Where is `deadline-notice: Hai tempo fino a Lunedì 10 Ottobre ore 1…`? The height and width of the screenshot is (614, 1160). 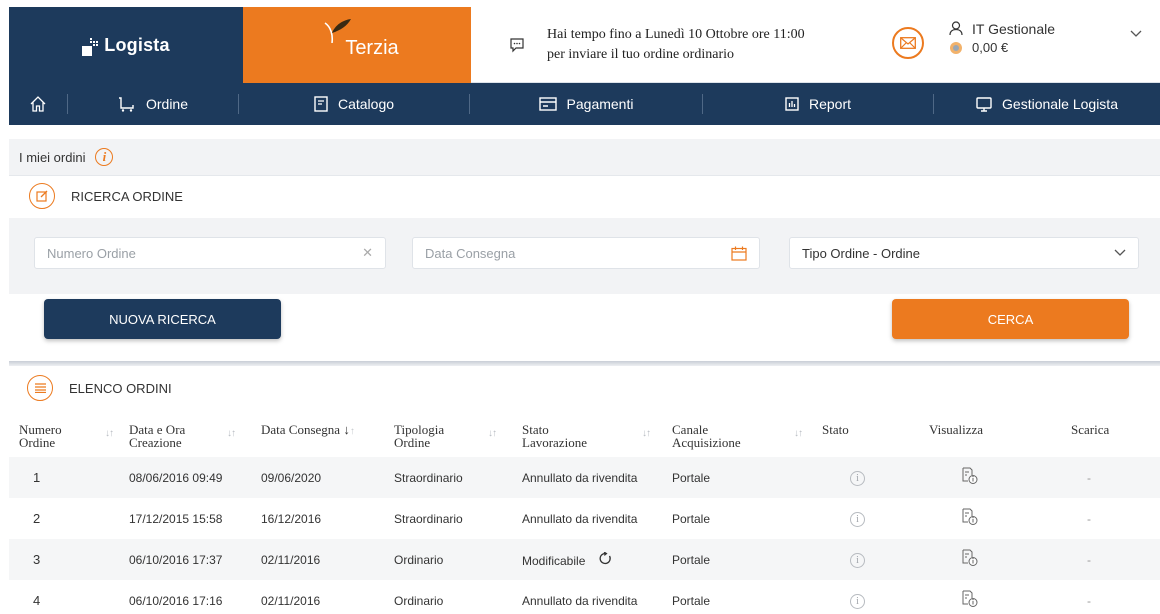
deadline-notice: Hai tempo fino a Lunedì 10 Ottobre ore 1… is located at coordinates (677, 44).